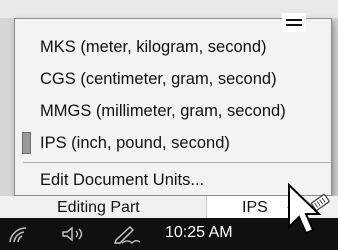  Describe the element at coordinates (294, 22) in the screenshot. I see `notification-icon` at that location.